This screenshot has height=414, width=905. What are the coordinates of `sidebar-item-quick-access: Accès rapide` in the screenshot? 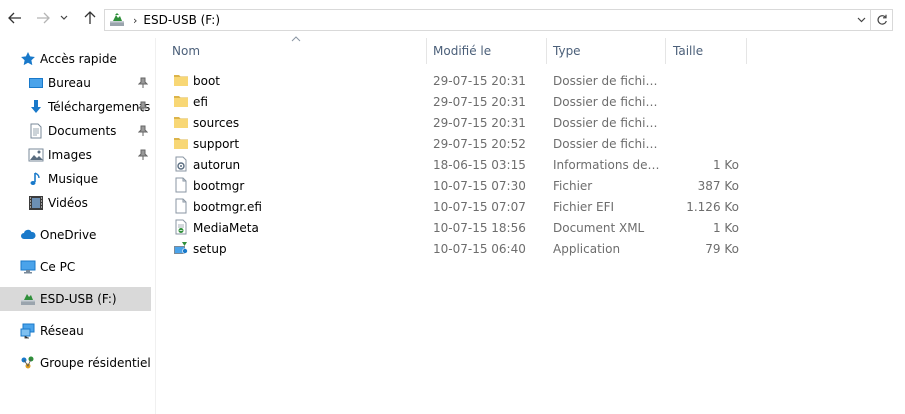 It's located at (75, 59).